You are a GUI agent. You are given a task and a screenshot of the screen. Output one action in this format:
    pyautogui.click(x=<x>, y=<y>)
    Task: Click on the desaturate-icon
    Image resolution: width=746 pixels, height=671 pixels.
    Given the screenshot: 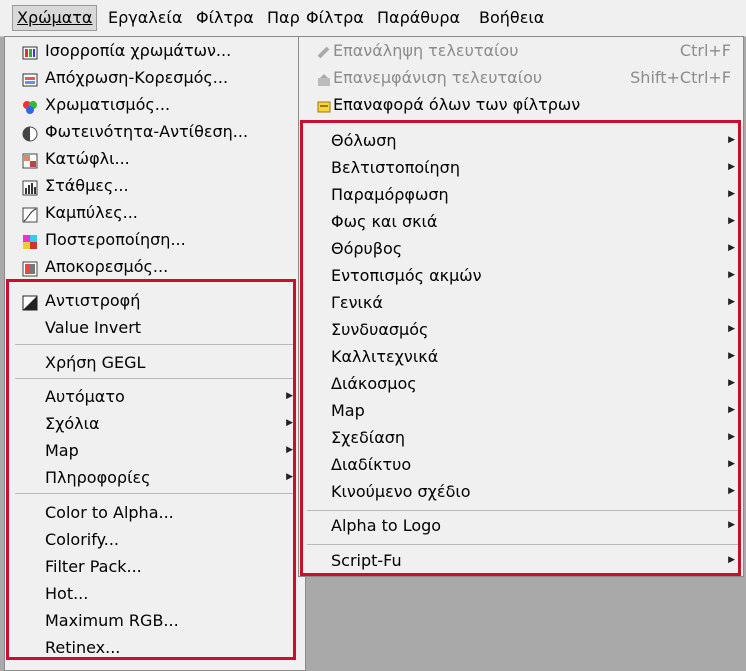 What is the action you would take?
    pyautogui.click(x=30, y=267)
    